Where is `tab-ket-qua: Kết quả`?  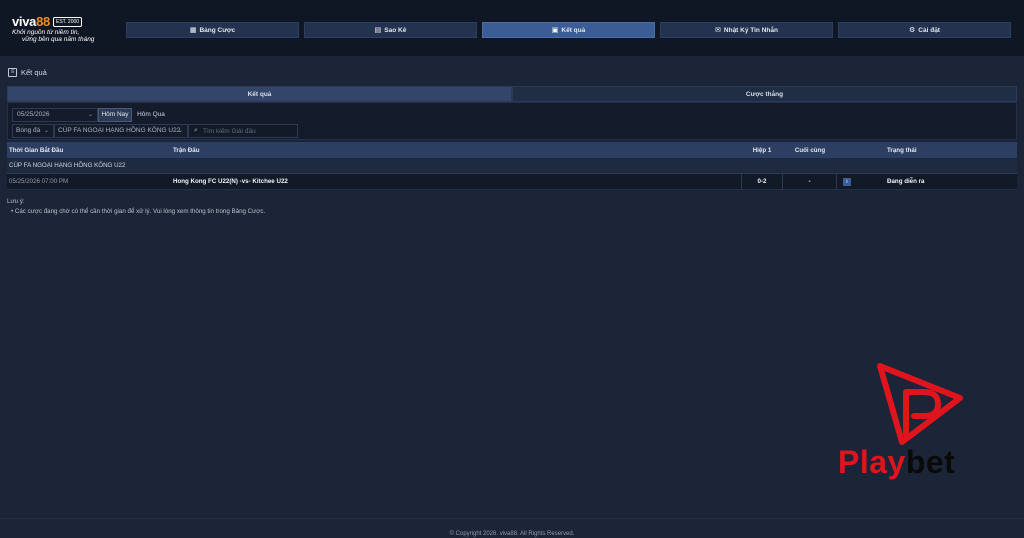
tab-ket-qua: Kết quả is located at coordinates (259, 94).